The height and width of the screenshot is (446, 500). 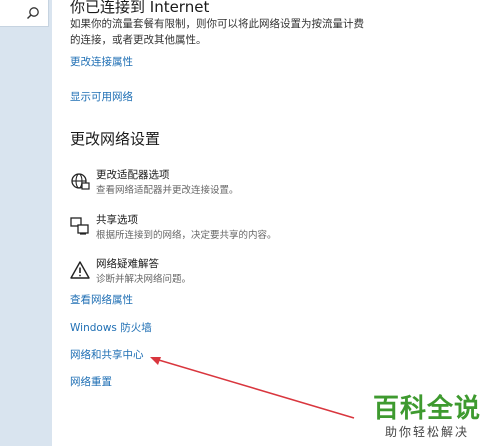 What do you see at coordinates (426, 432) in the screenshot?
I see `watermark-subtitle: 助你轻松解决` at bounding box center [426, 432].